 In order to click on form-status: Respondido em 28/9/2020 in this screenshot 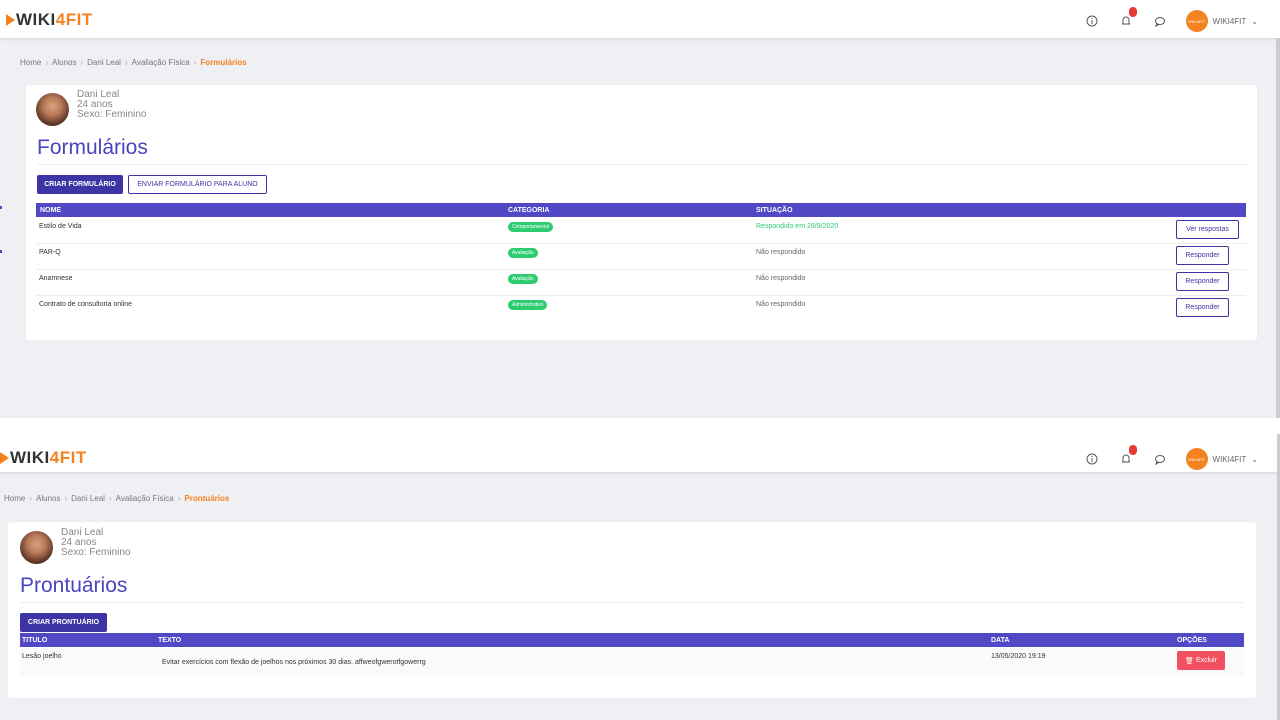, I will do `click(797, 226)`.